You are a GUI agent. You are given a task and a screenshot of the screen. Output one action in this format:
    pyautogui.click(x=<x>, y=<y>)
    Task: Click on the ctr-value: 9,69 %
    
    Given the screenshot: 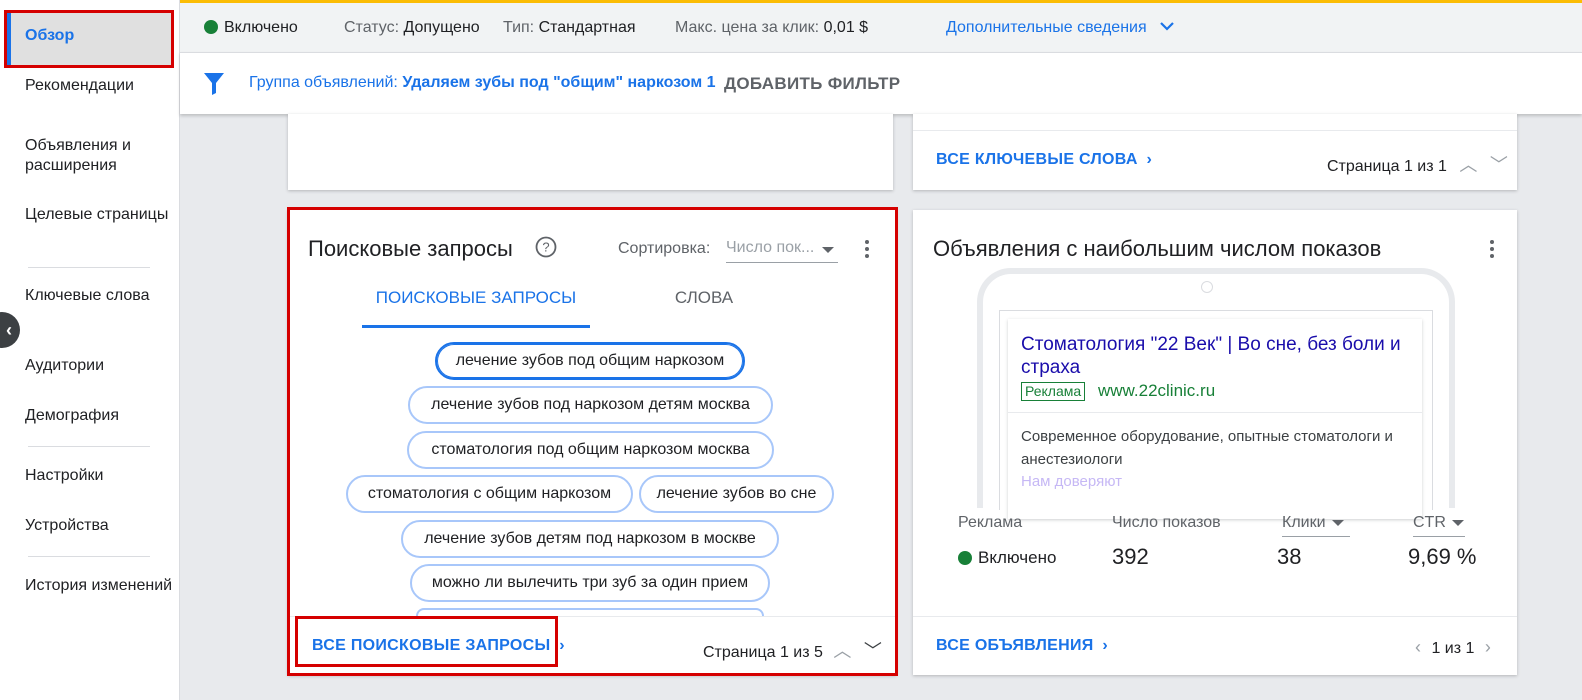 What is the action you would take?
    pyautogui.click(x=1442, y=556)
    